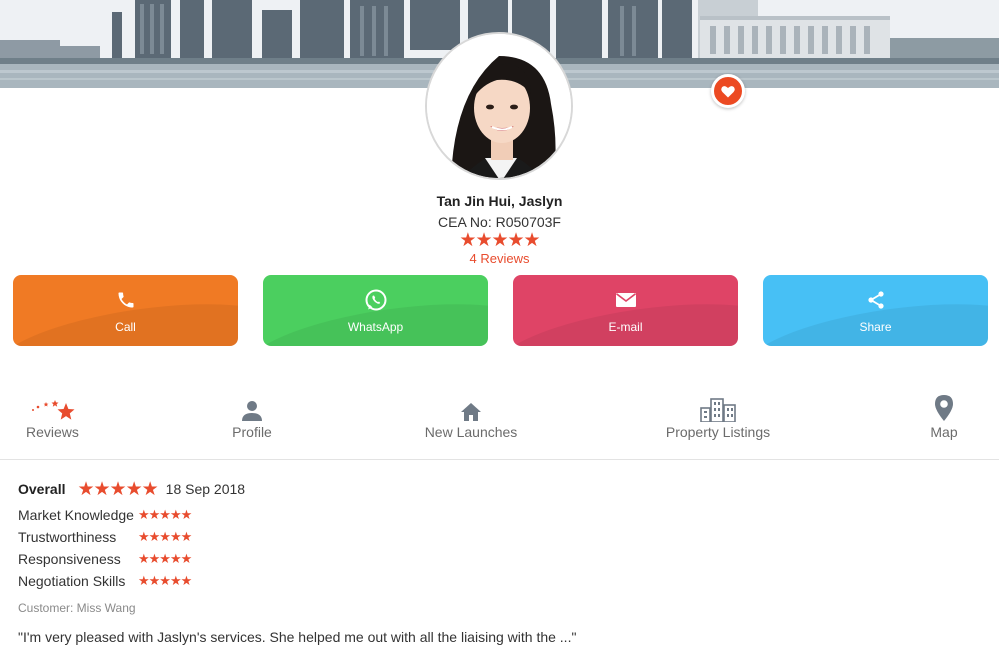  Describe the element at coordinates (875, 310) in the screenshot. I see `share-button: Share` at that location.